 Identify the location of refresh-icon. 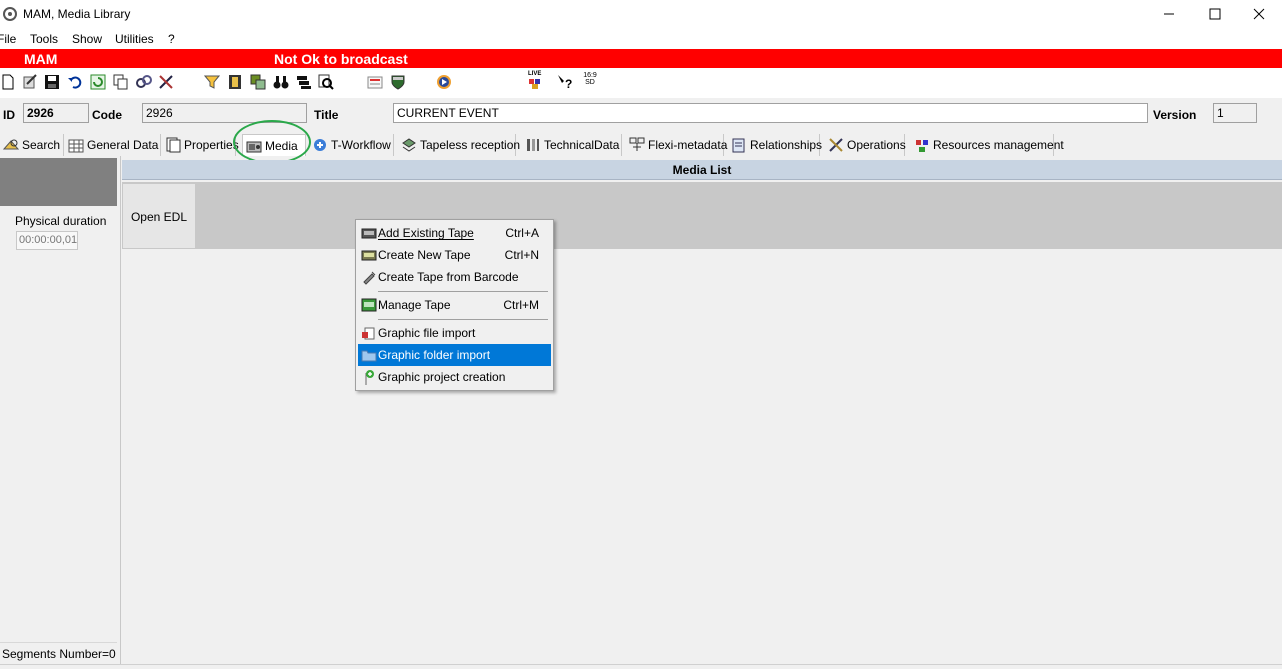
(98, 82).